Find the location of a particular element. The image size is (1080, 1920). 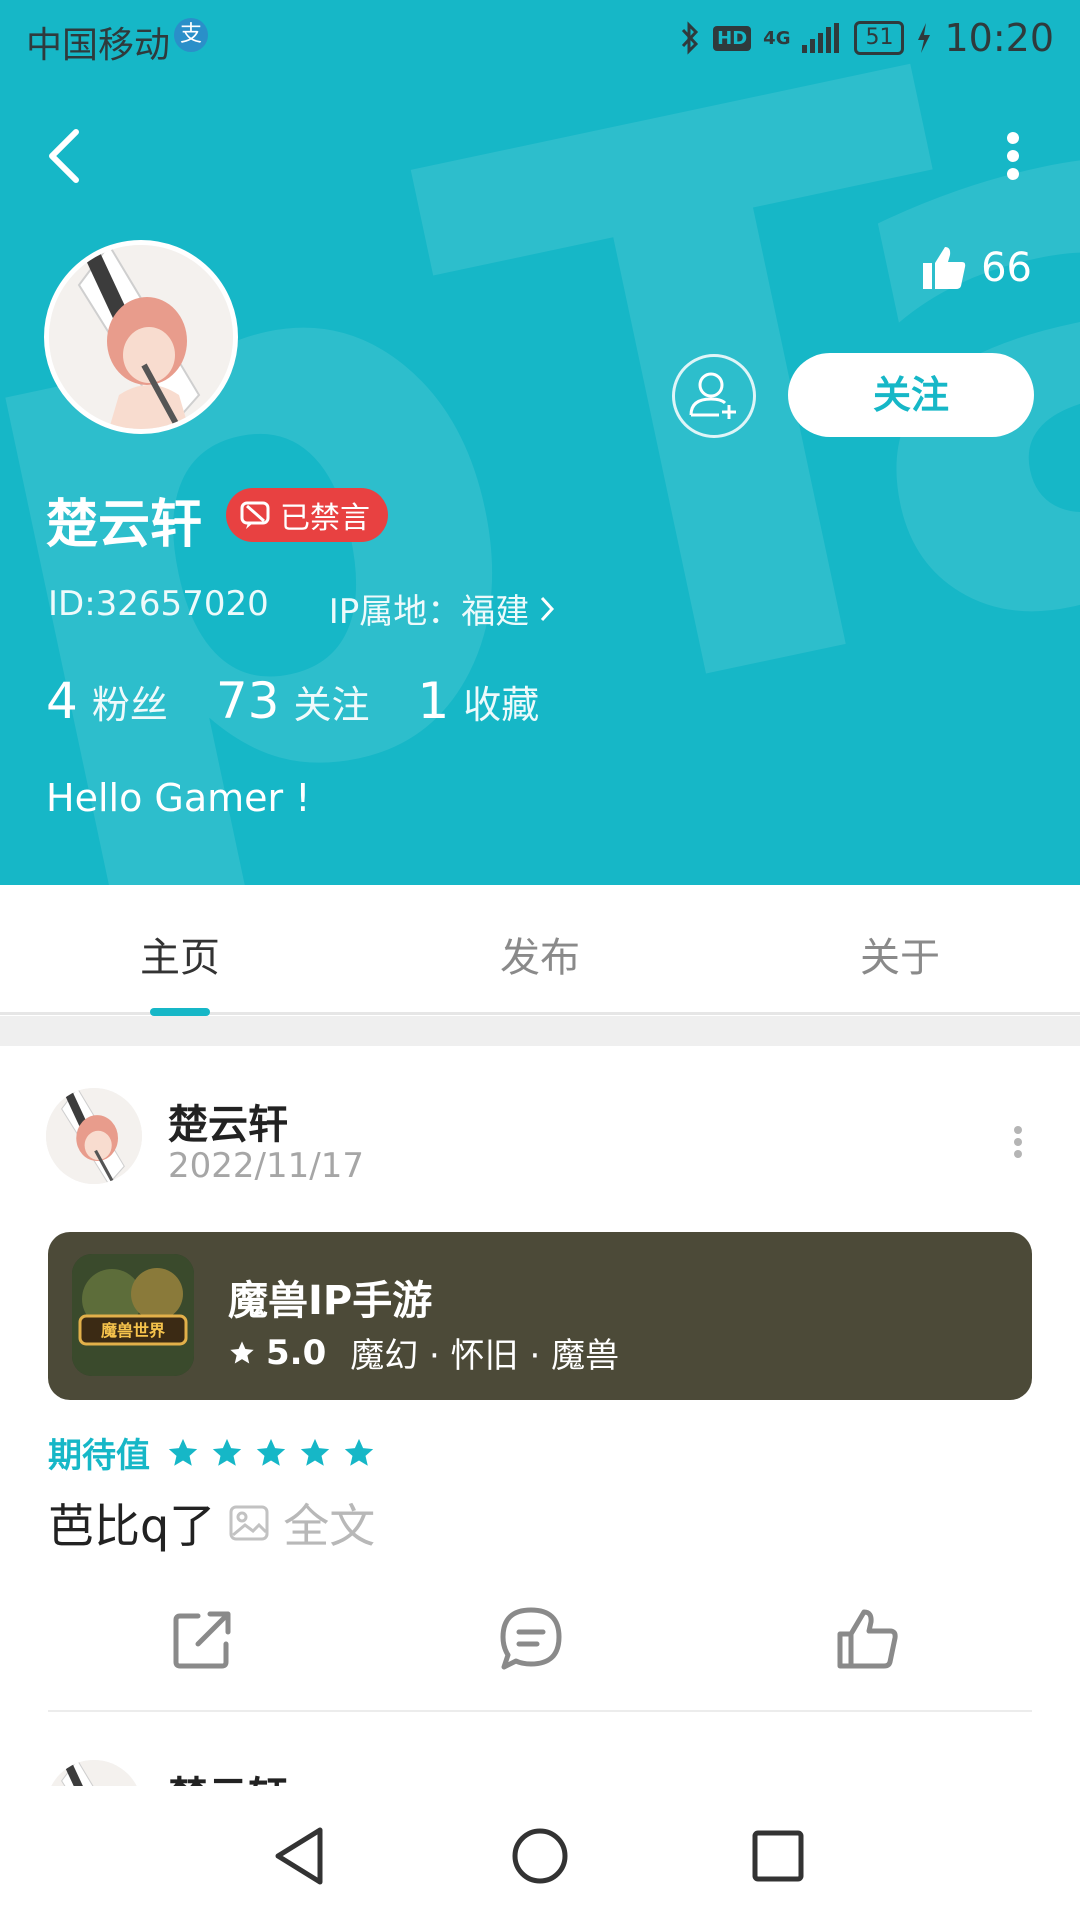

comment-icon is located at coordinates (531, 1639).